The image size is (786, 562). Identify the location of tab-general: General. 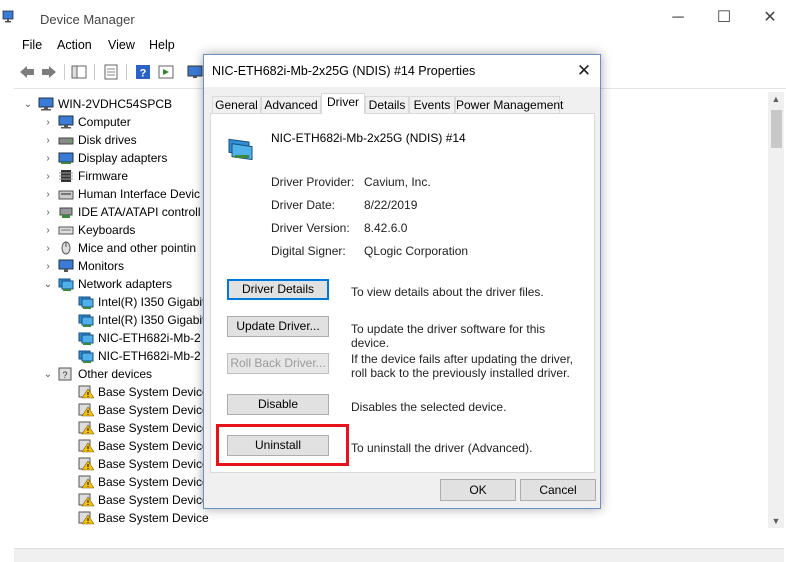
(236, 104).